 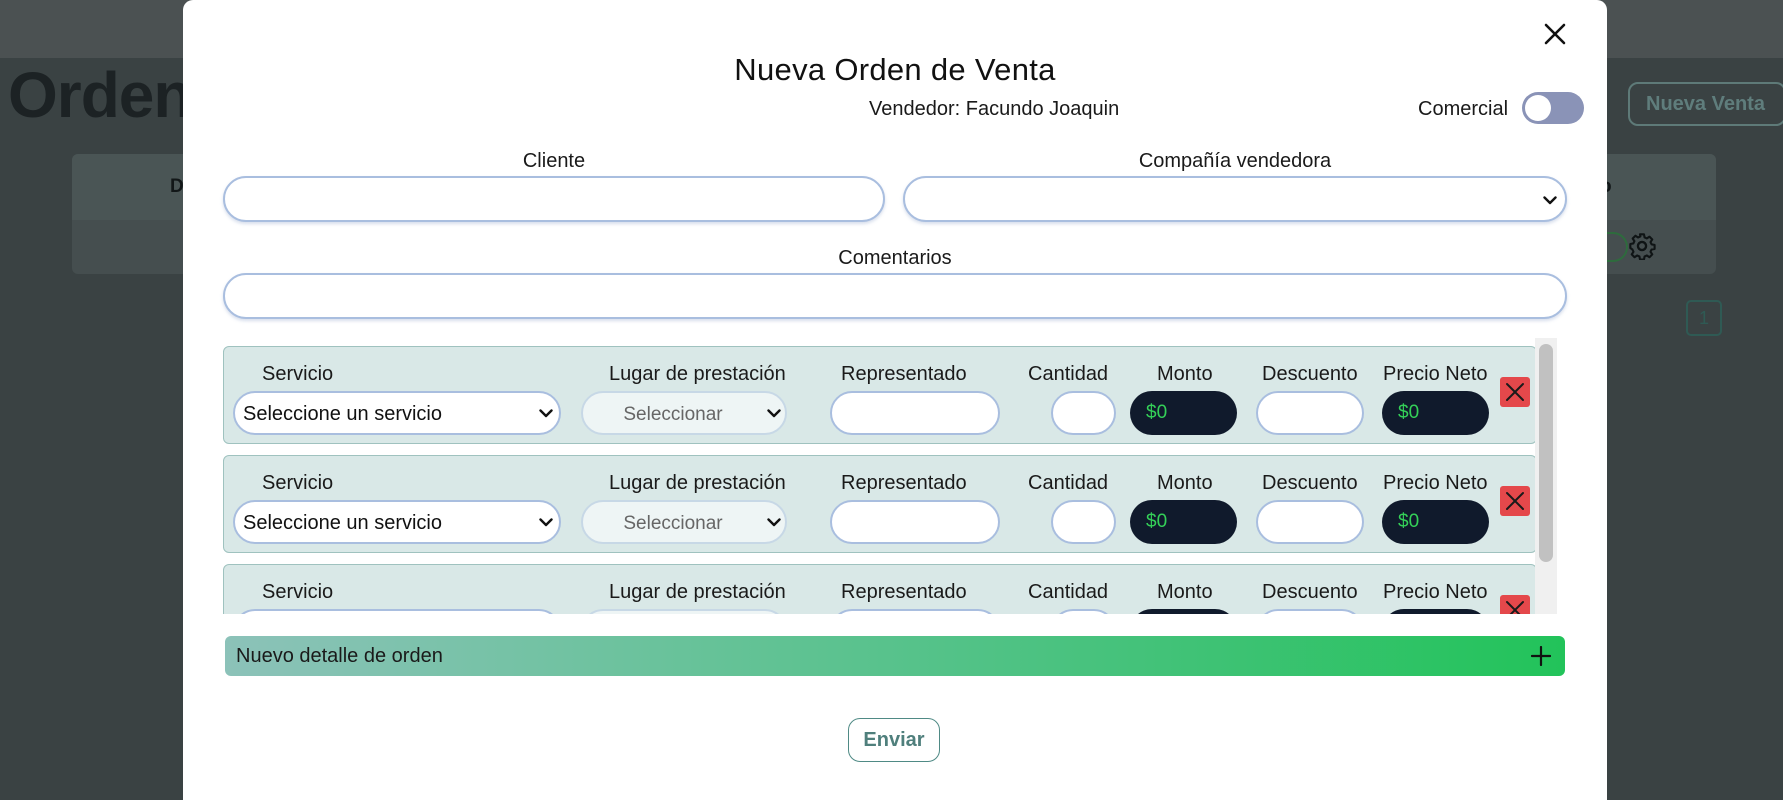 What do you see at coordinates (895, 656) in the screenshot?
I see `add-order-detail-button: Nuevo detalle de orden` at bounding box center [895, 656].